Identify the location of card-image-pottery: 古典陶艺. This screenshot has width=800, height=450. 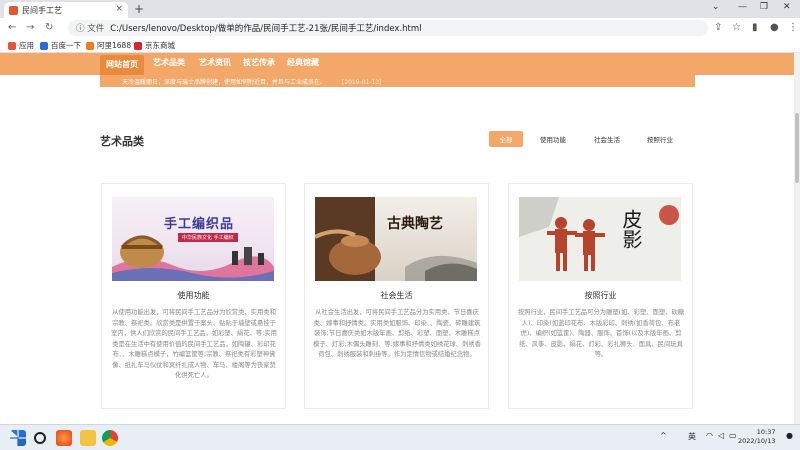
(396, 239).